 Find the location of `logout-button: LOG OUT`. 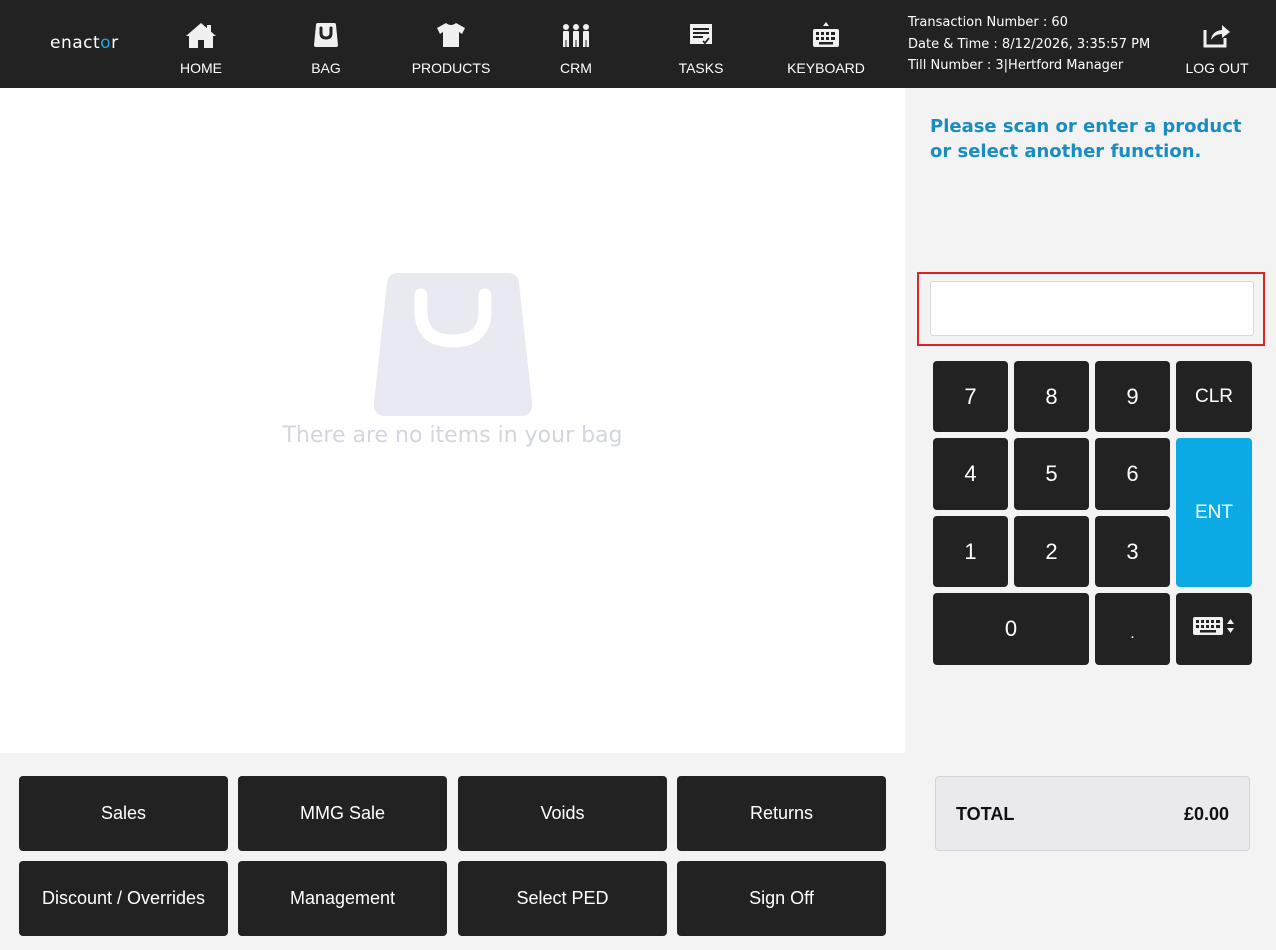

logout-button: LOG OUT is located at coordinates (1217, 44).